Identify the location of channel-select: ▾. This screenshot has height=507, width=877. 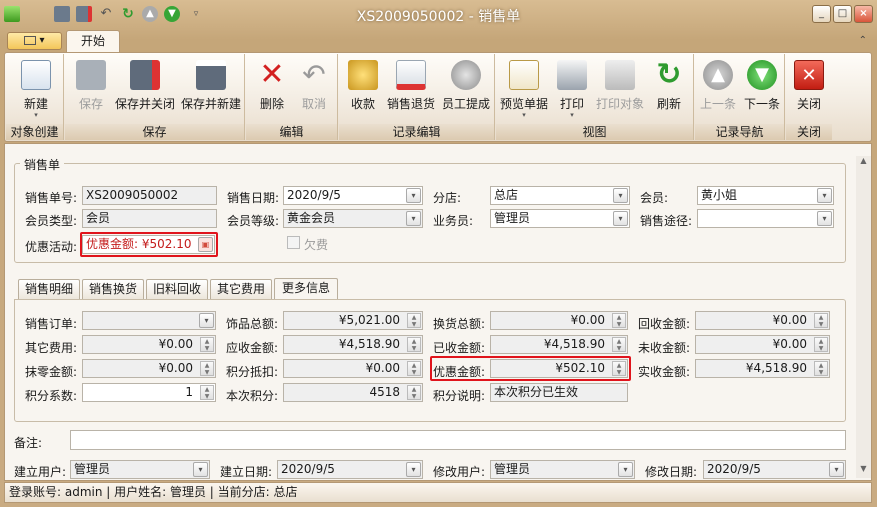
(765, 218).